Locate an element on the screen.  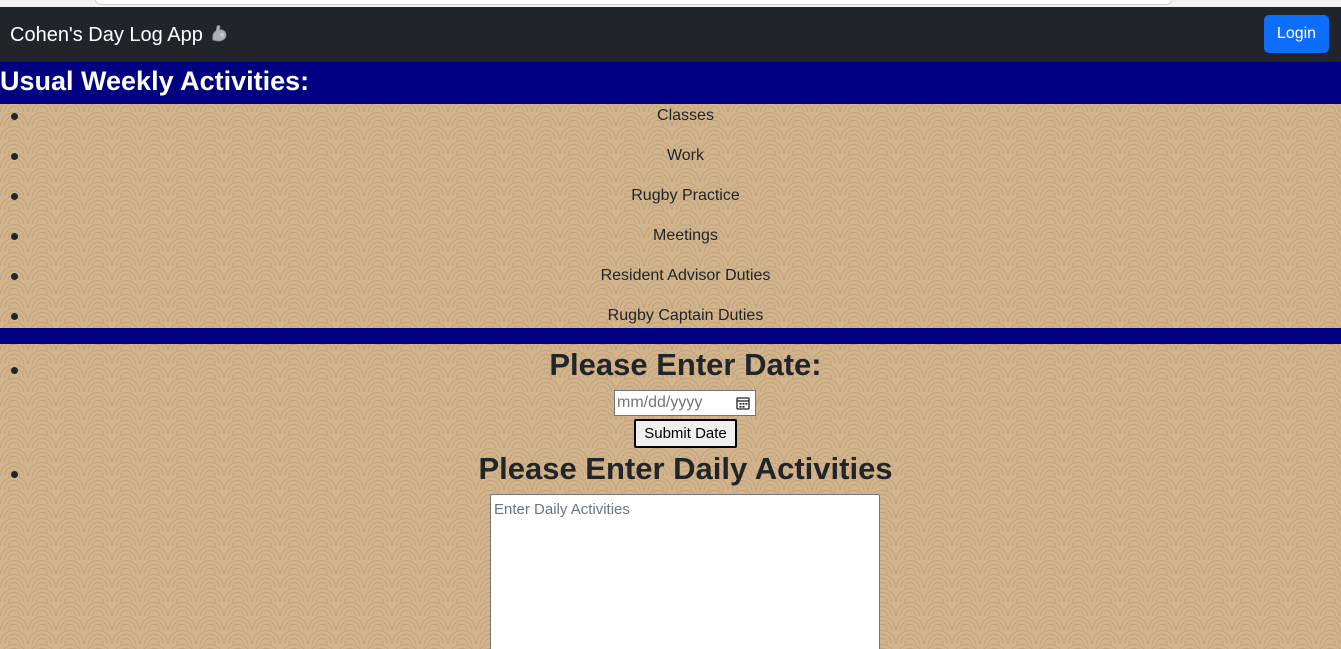
list-item: Rugby Practice is located at coordinates (670, 204).